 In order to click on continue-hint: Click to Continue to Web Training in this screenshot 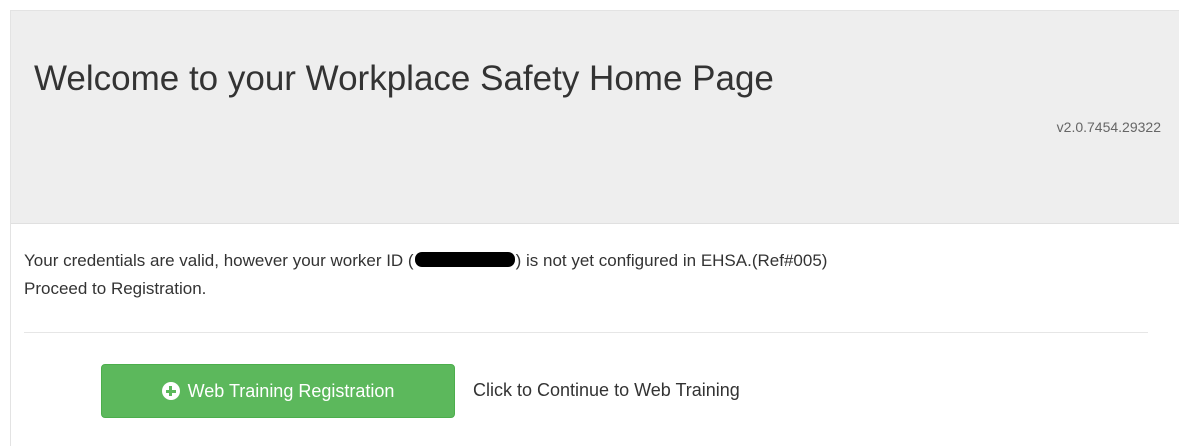, I will do `click(606, 390)`.